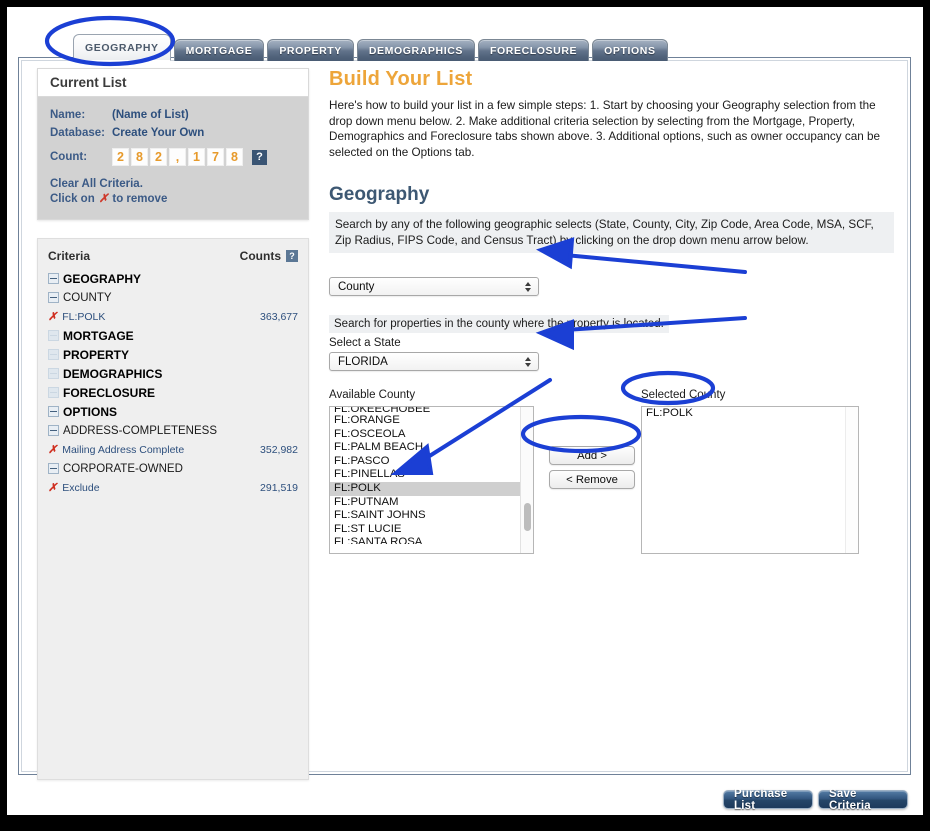  I want to click on count-digit-0: 2, so click(120, 157).